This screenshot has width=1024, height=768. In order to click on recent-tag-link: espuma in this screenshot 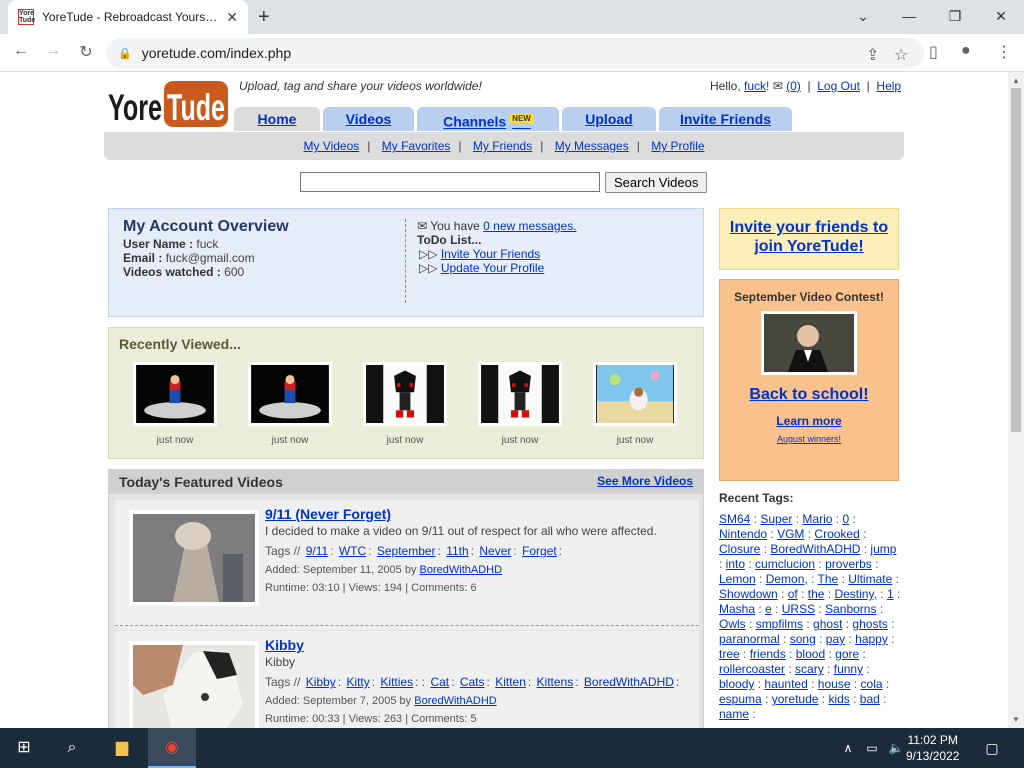, I will do `click(740, 699)`.